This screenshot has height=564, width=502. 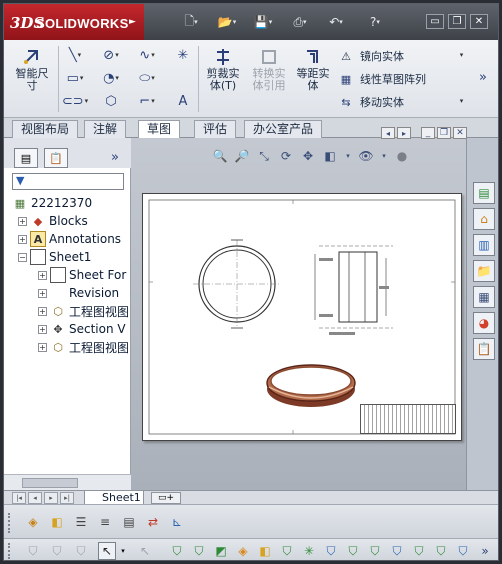 What do you see at coordinates (199, 551) in the screenshot?
I see `filter-edges-button: ⛉` at bounding box center [199, 551].